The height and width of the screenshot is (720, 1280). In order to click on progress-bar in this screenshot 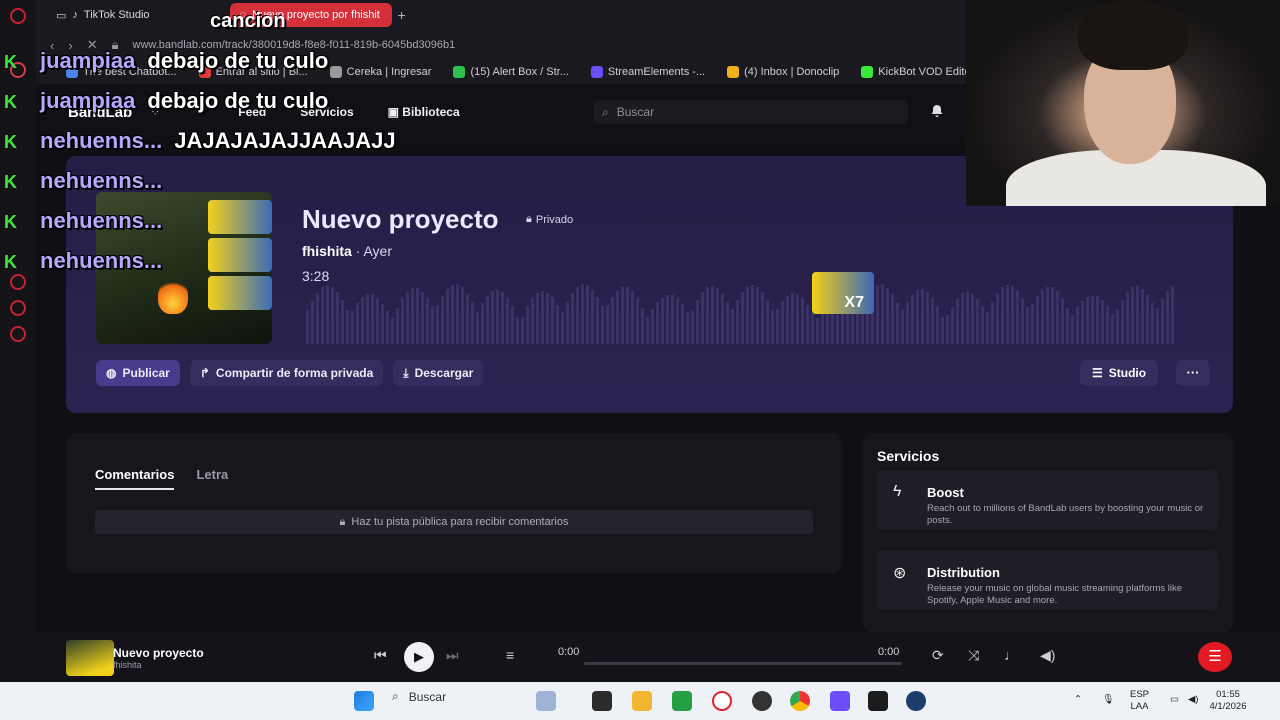, I will do `click(743, 663)`.